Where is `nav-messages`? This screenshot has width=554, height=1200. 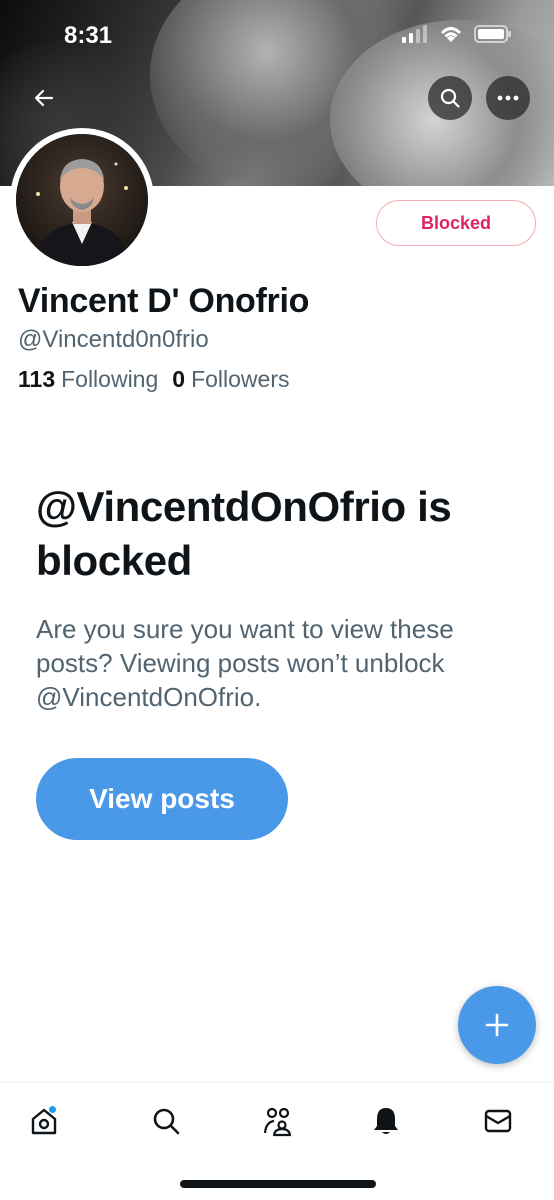
nav-messages is located at coordinates (498, 1121).